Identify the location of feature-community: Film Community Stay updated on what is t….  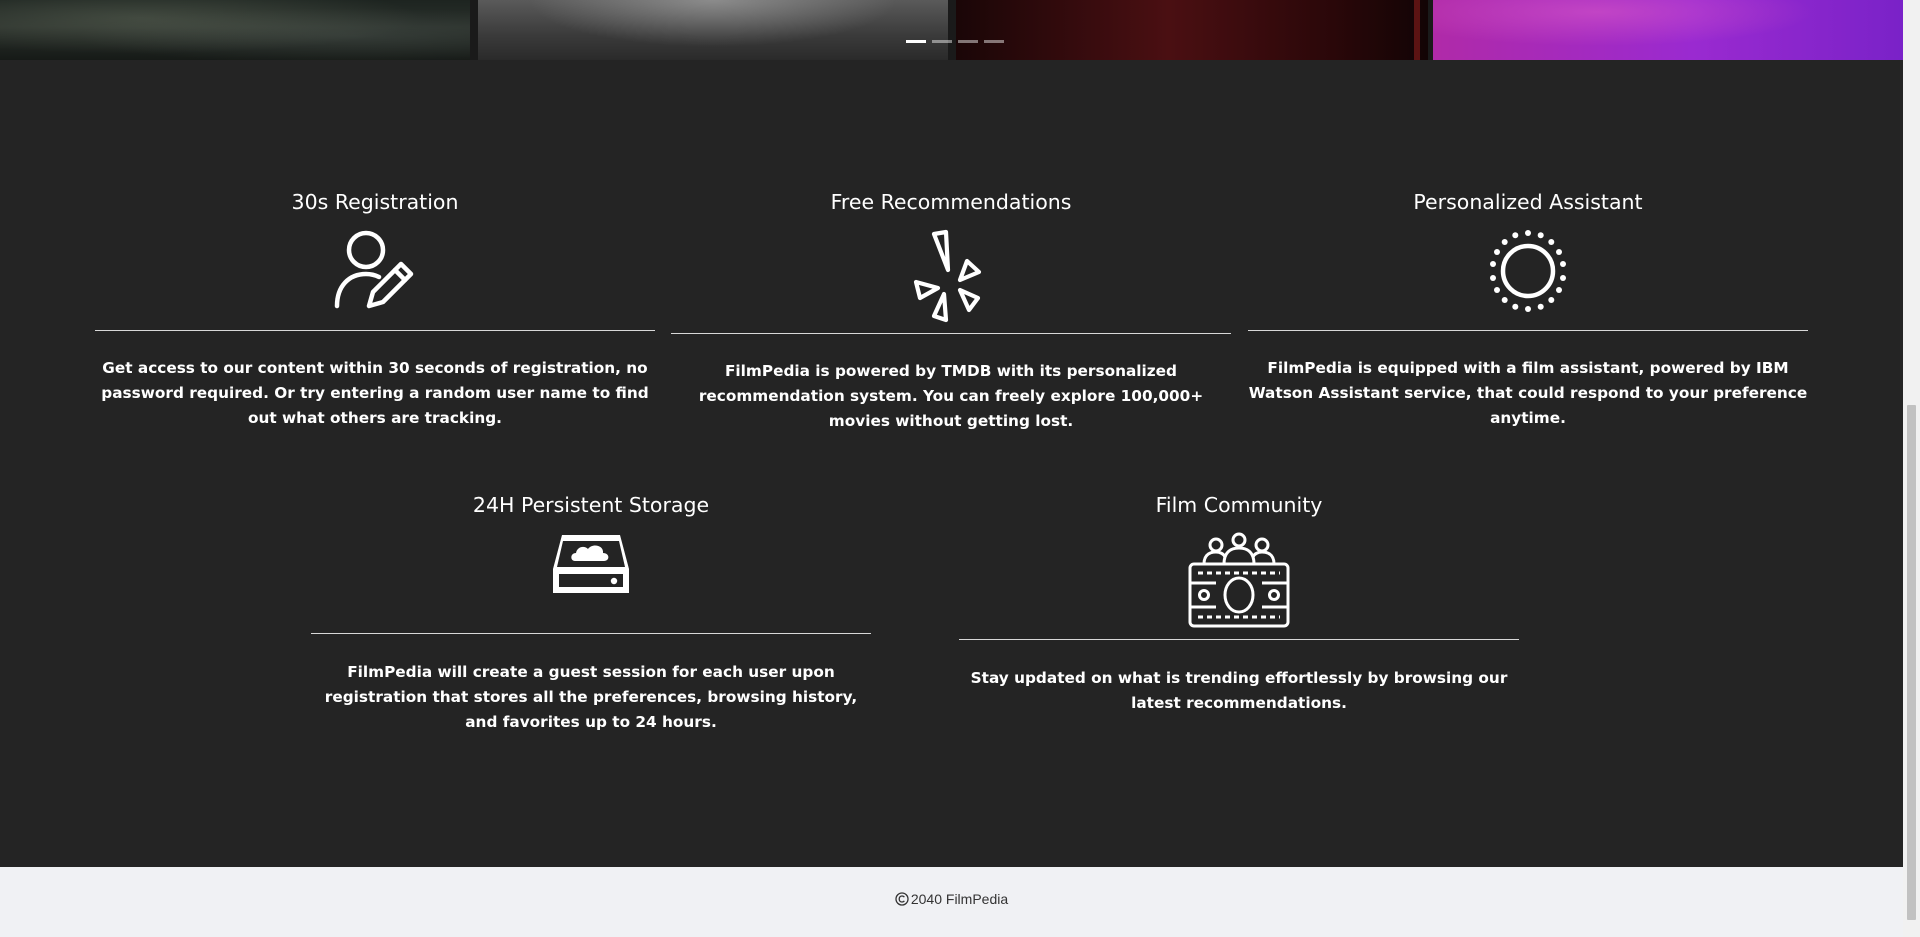
(1239, 603).